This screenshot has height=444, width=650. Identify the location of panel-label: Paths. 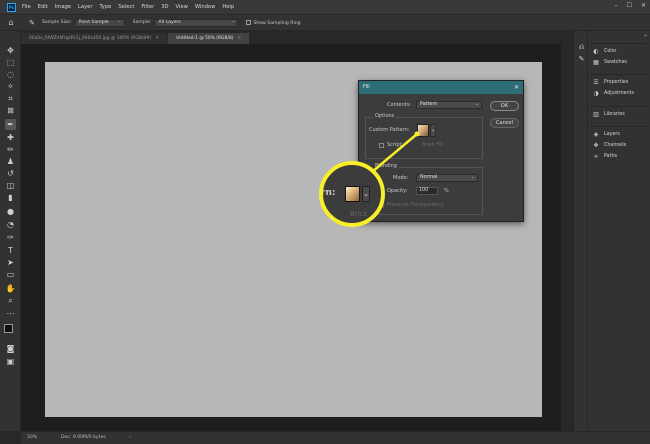
(611, 156).